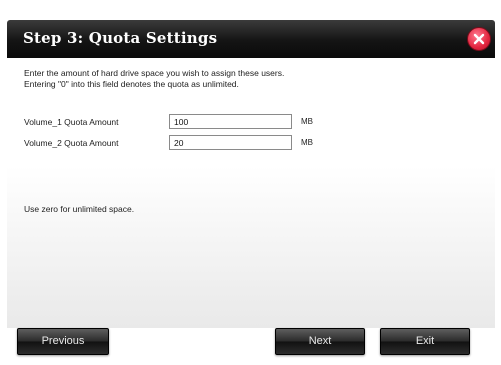 This screenshot has width=501, height=365. I want to click on volume-2-quota-input, so click(230, 142).